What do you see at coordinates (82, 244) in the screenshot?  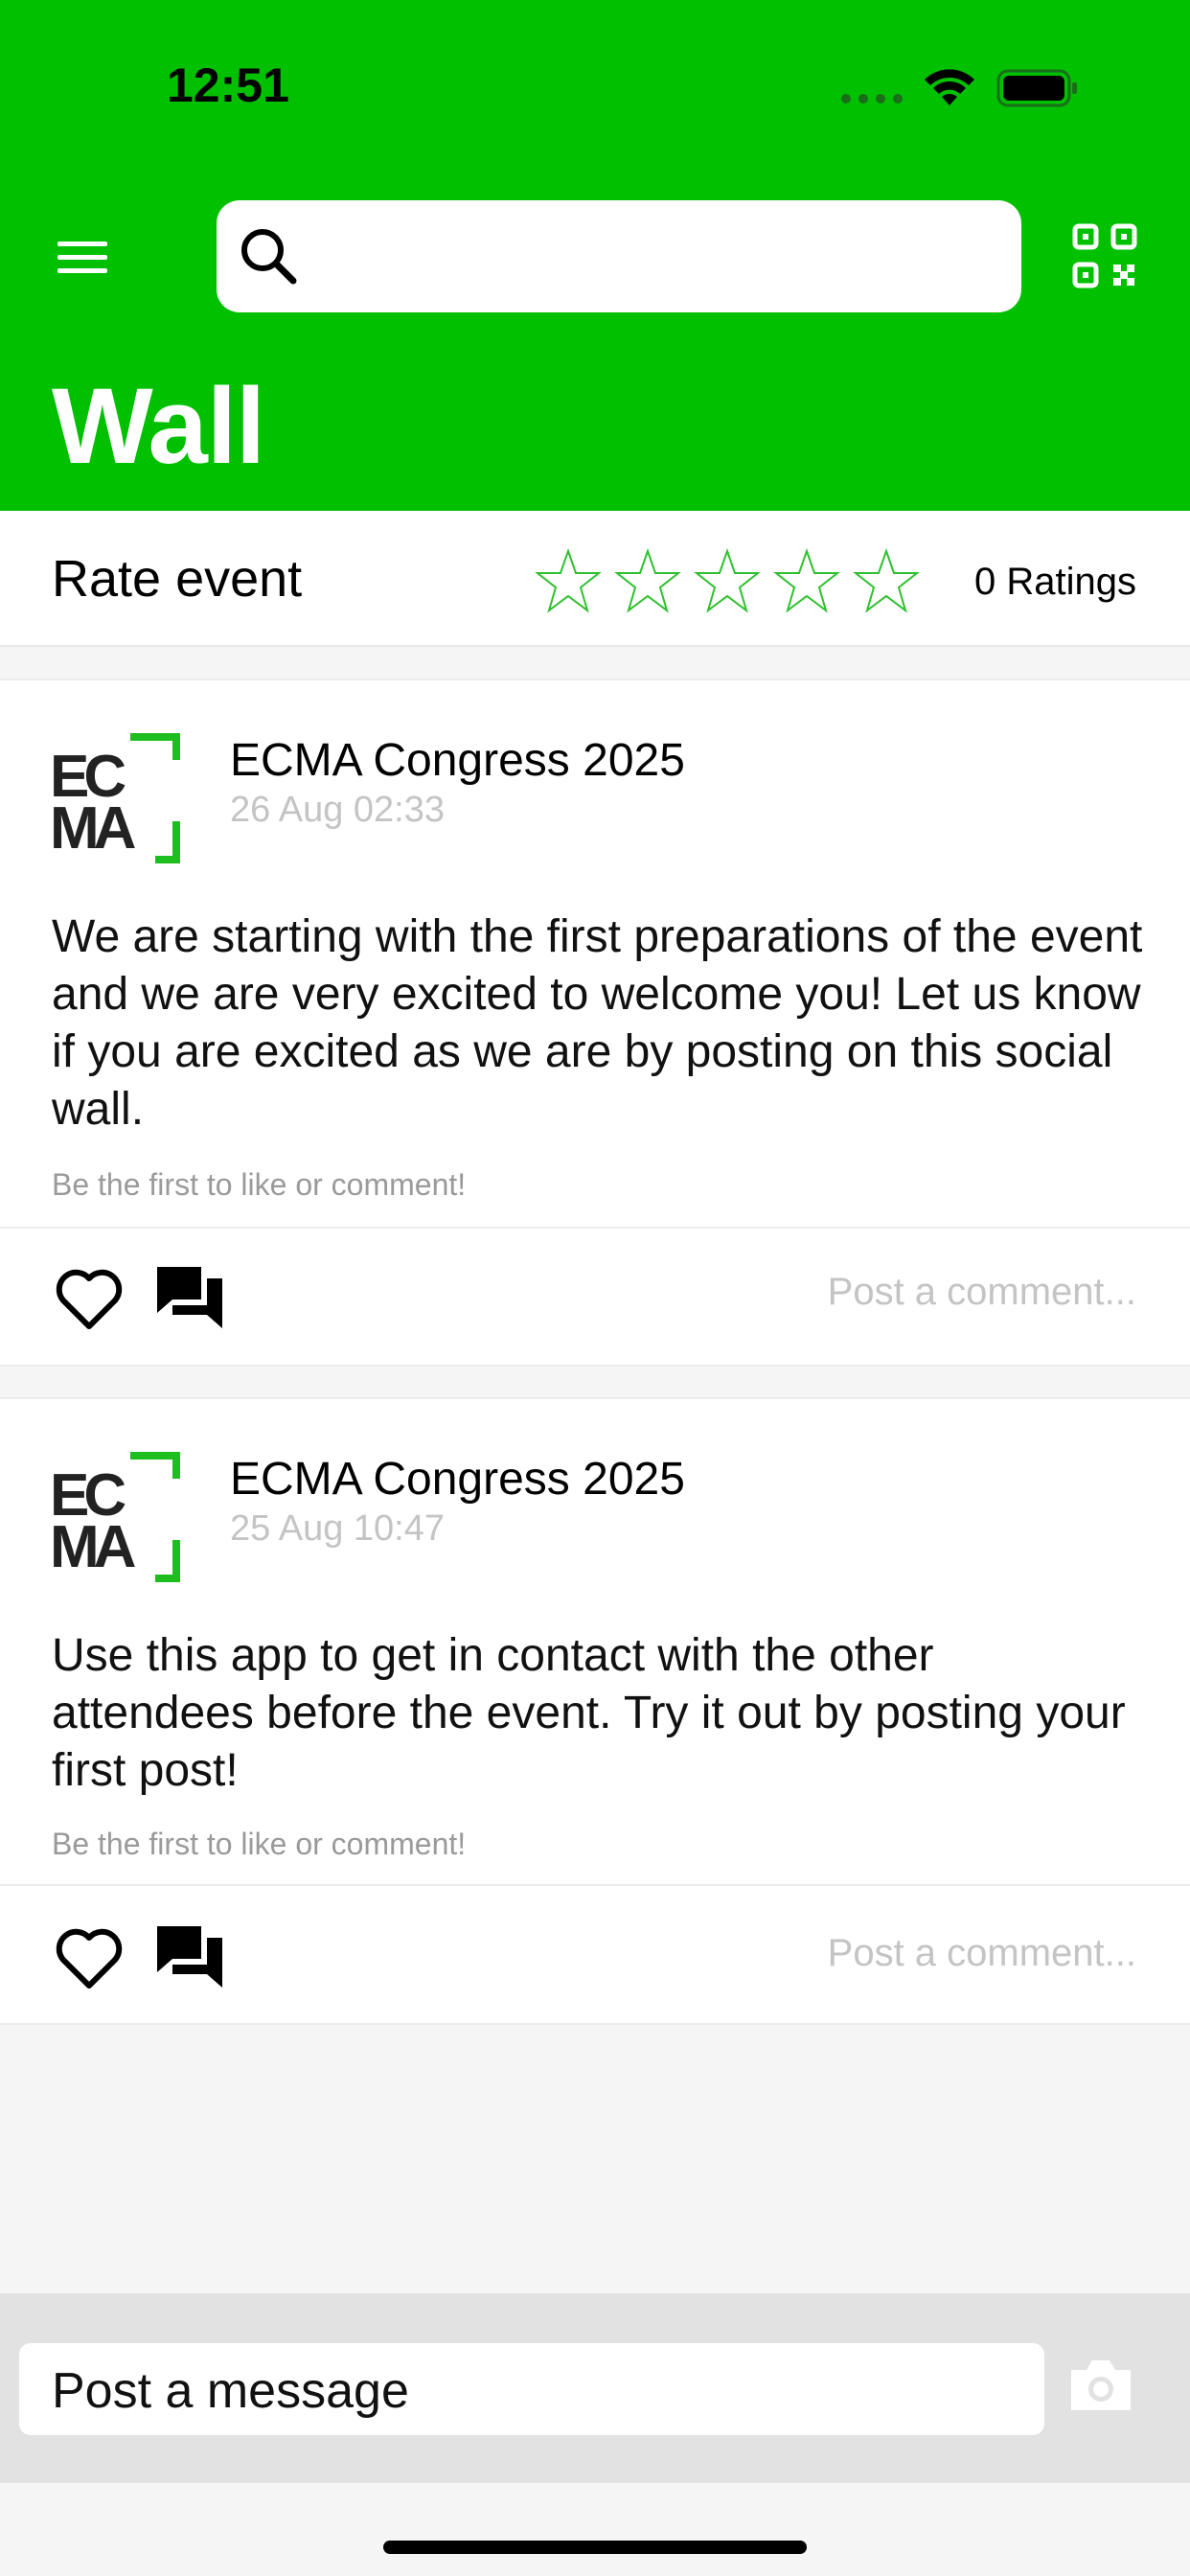 I see `menu-icon` at bounding box center [82, 244].